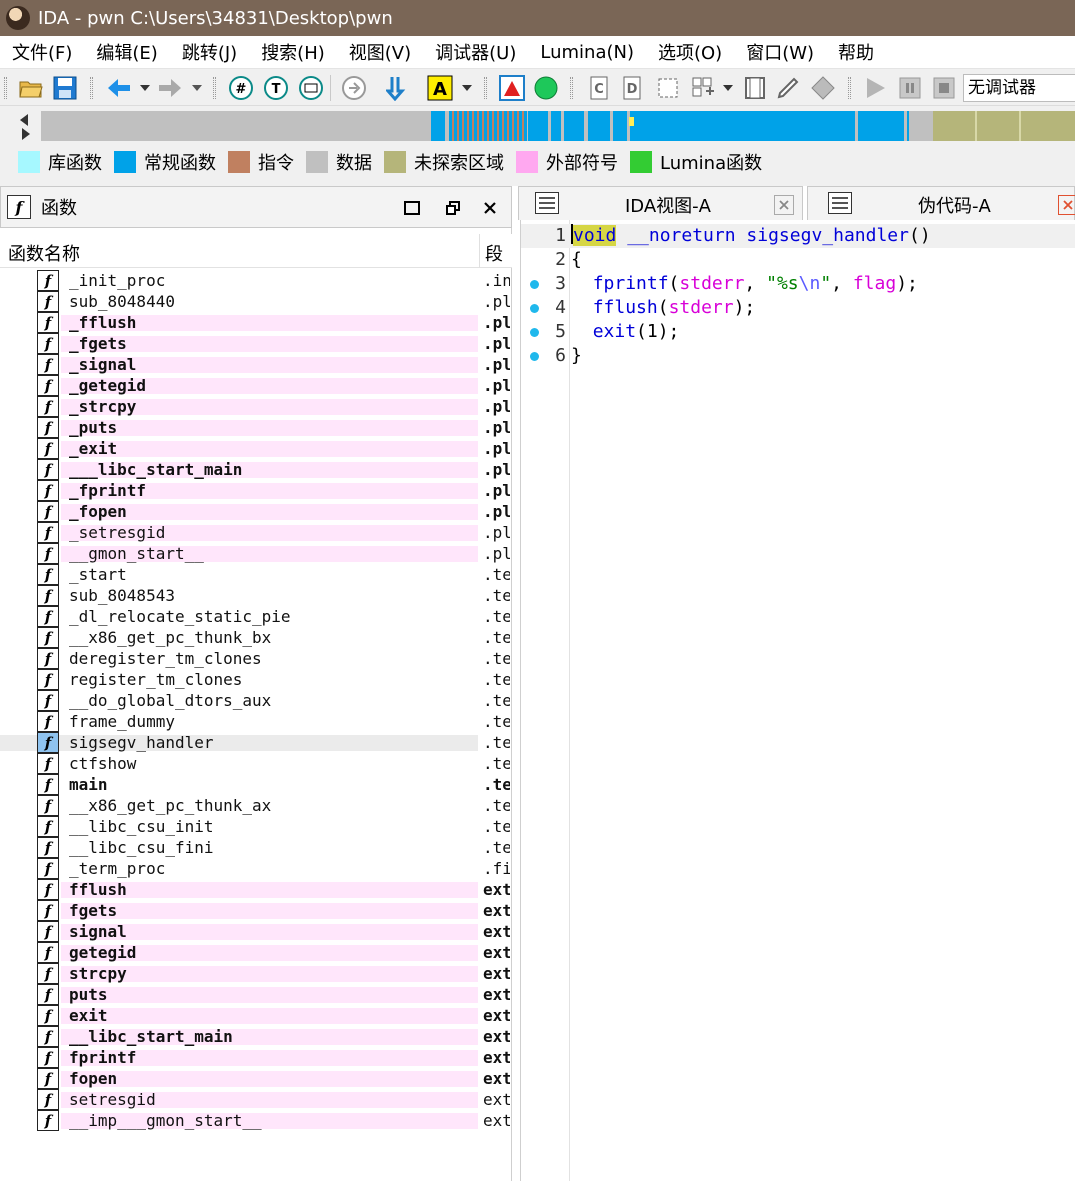 The image size is (1075, 1181). Describe the element at coordinates (255, 1099) in the screenshot. I see `function-row: f setresgid extern` at that location.